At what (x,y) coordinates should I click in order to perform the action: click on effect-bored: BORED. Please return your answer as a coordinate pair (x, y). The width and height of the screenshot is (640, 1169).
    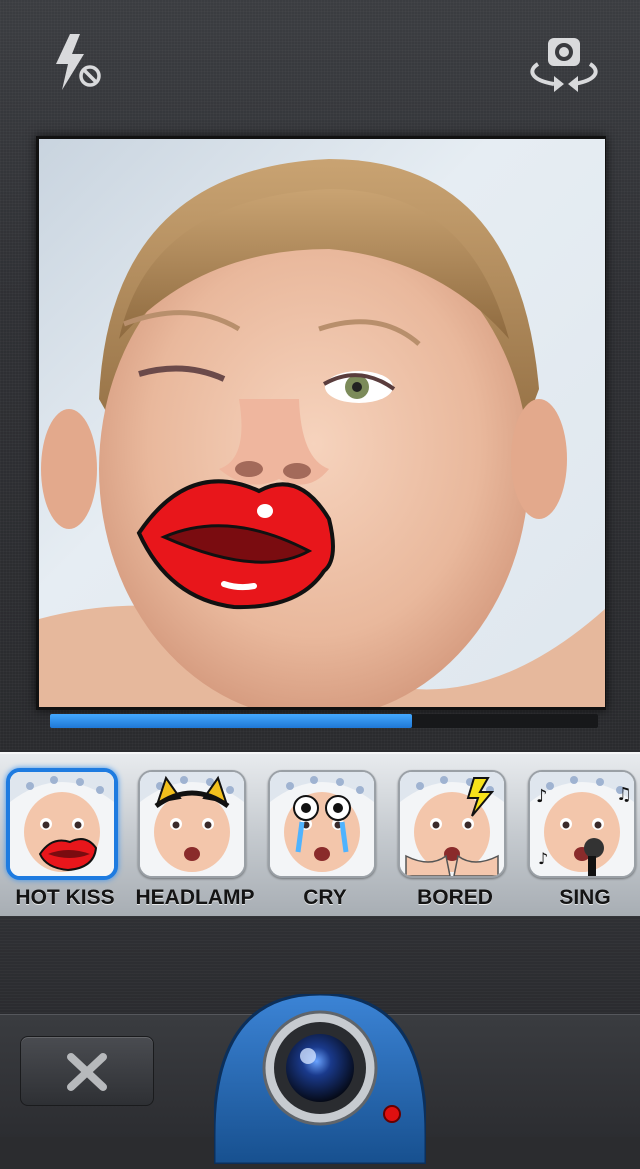
    Looking at the image, I should click on (455, 838).